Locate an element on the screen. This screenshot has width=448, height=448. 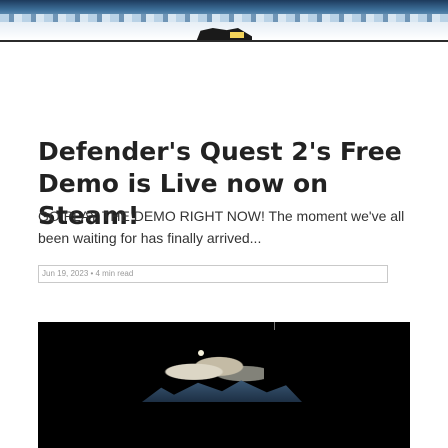
hero-image is located at coordinates (224, 31).